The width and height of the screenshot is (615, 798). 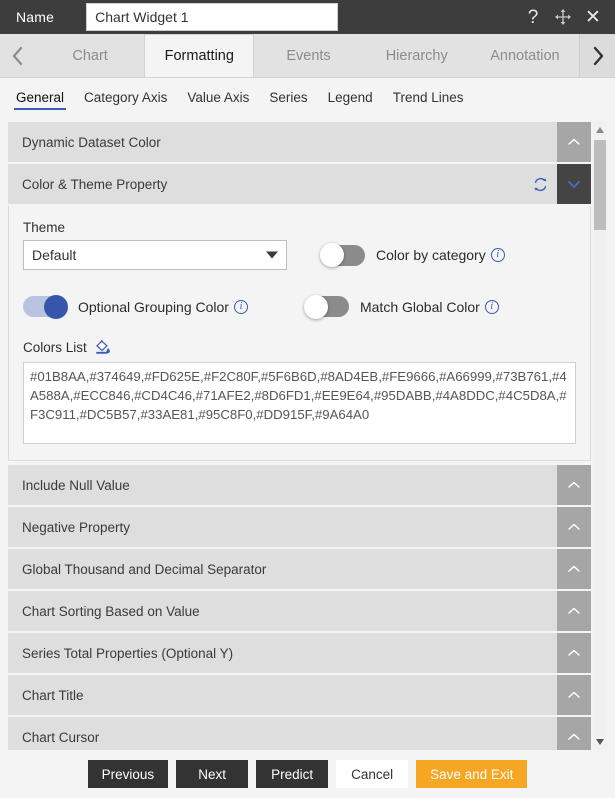 What do you see at coordinates (44, 227) in the screenshot?
I see `theme-label: Theme` at bounding box center [44, 227].